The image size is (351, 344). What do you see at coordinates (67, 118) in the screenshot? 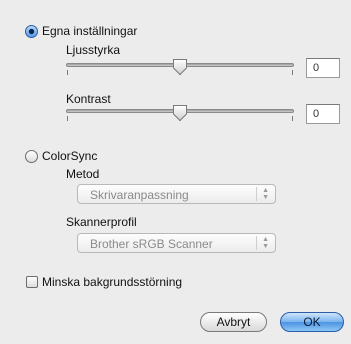
I see `contrast-tick-min` at bounding box center [67, 118].